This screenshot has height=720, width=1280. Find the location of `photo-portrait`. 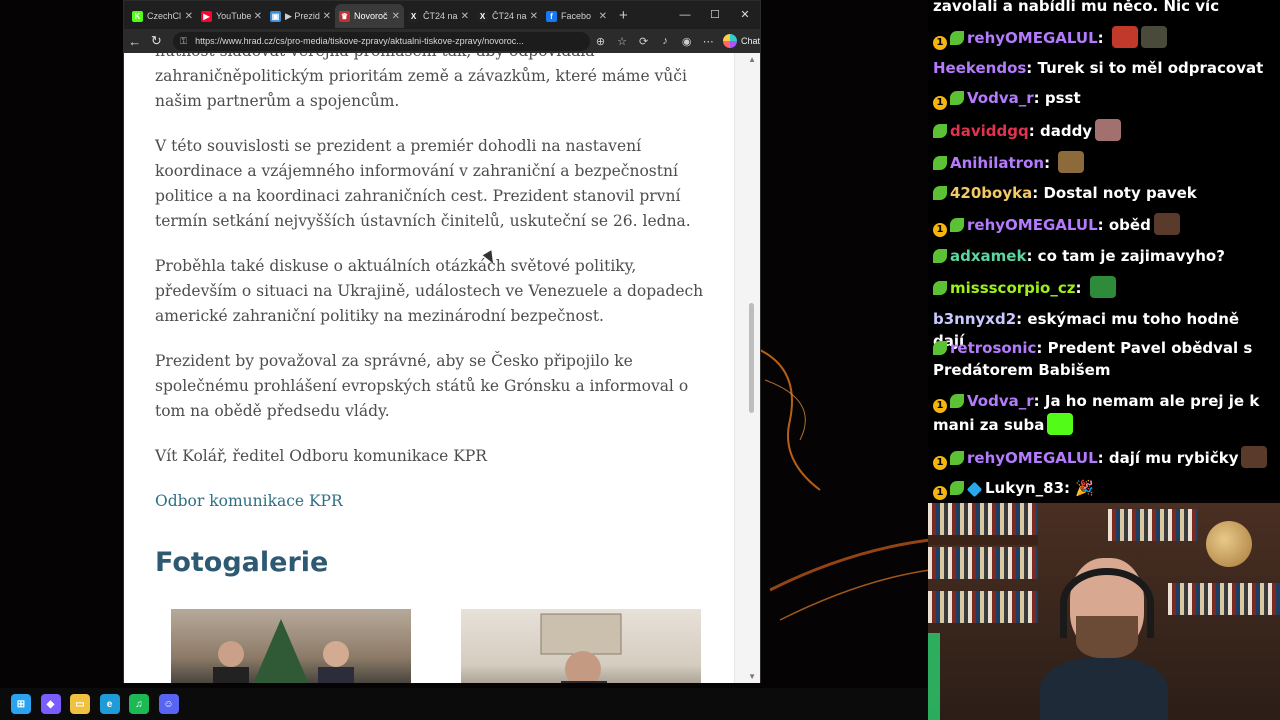

photo-portrait is located at coordinates (581, 648).